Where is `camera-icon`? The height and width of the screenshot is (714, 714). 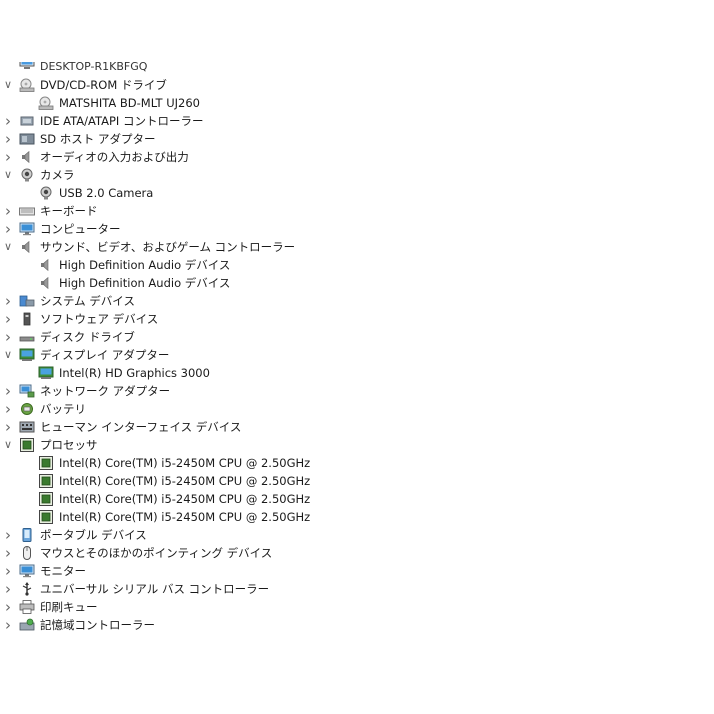 camera-icon is located at coordinates (46, 193).